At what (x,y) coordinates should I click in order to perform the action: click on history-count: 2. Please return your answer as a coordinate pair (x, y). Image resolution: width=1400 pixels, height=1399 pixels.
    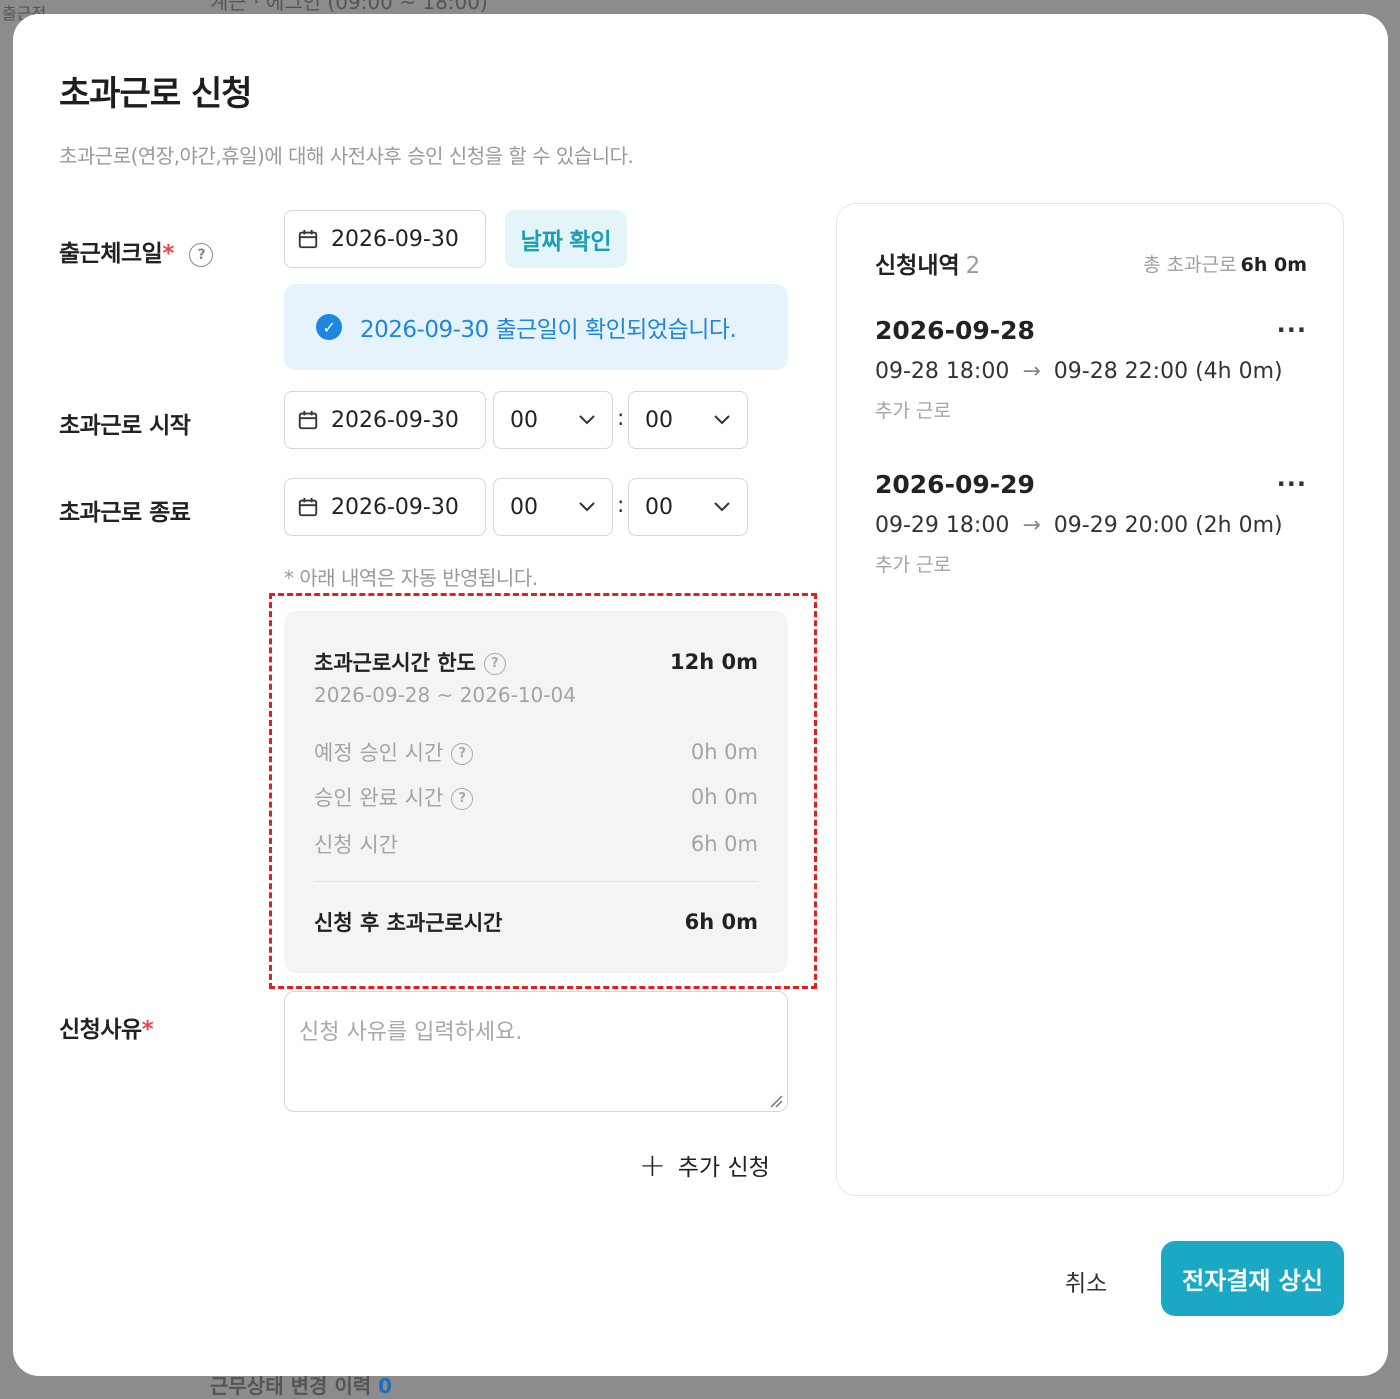
    Looking at the image, I should click on (973, 266).